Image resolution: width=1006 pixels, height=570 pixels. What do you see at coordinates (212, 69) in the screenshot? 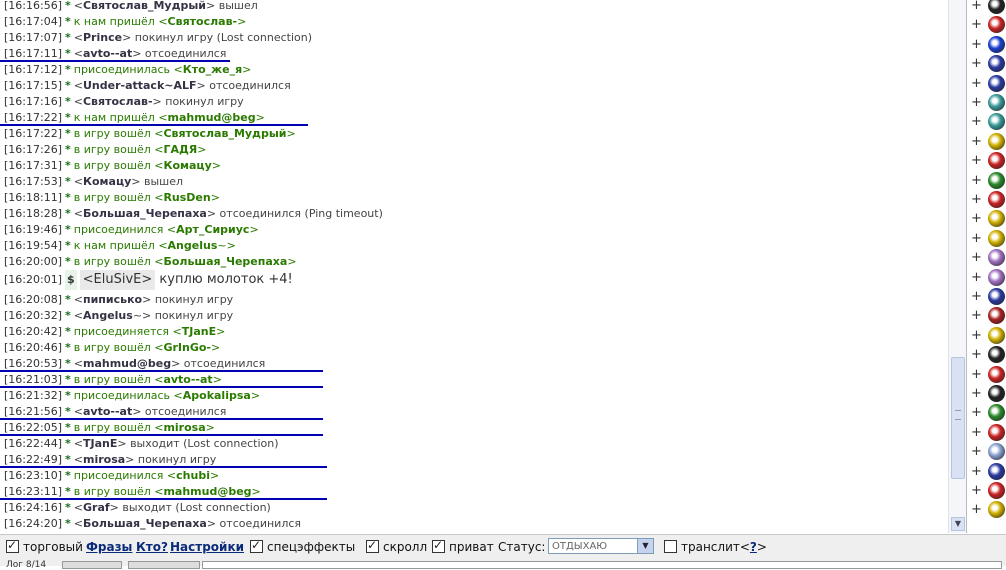
I see `chat-nickname: Кто_же_я` at bounding box center [212, 69].